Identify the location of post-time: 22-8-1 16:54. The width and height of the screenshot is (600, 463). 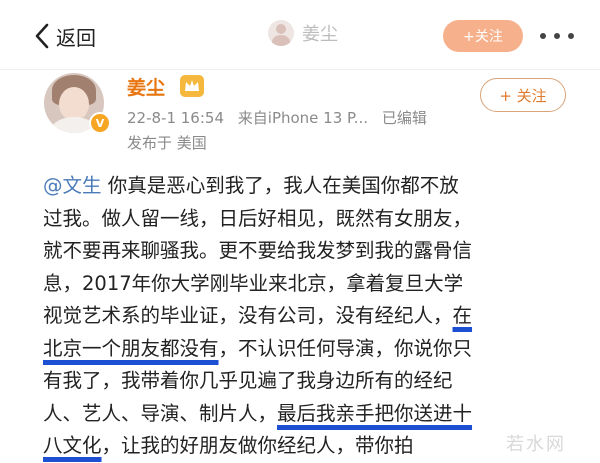
(175, 118).